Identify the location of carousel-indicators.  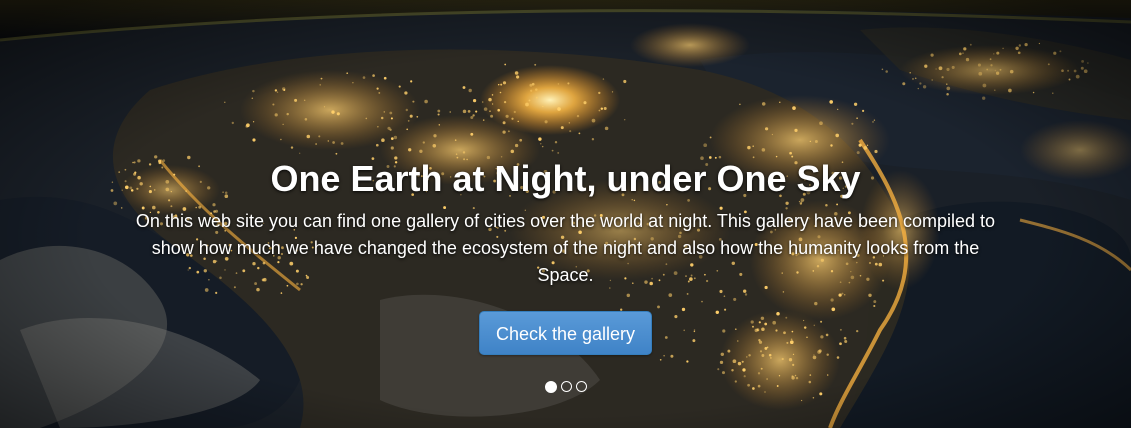
(565, 387).